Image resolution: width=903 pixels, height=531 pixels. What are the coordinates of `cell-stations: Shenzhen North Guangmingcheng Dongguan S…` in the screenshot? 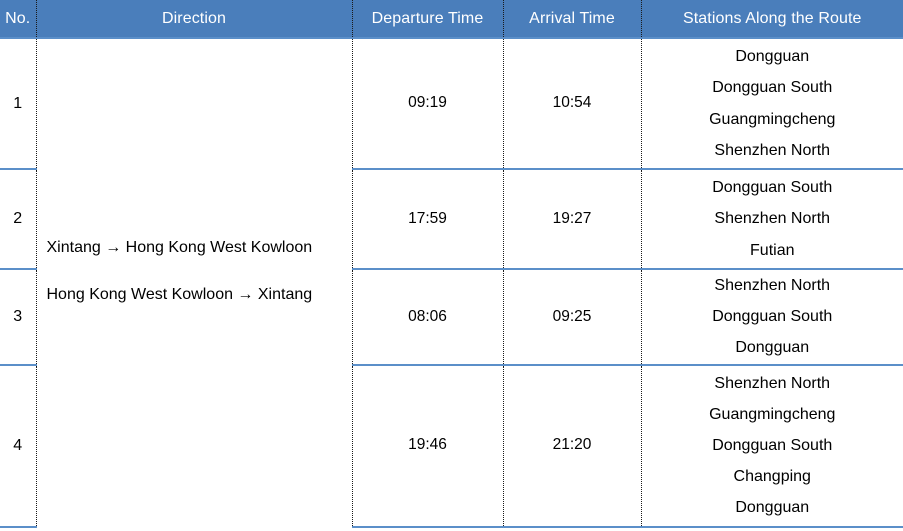 It's located at (772, 446).